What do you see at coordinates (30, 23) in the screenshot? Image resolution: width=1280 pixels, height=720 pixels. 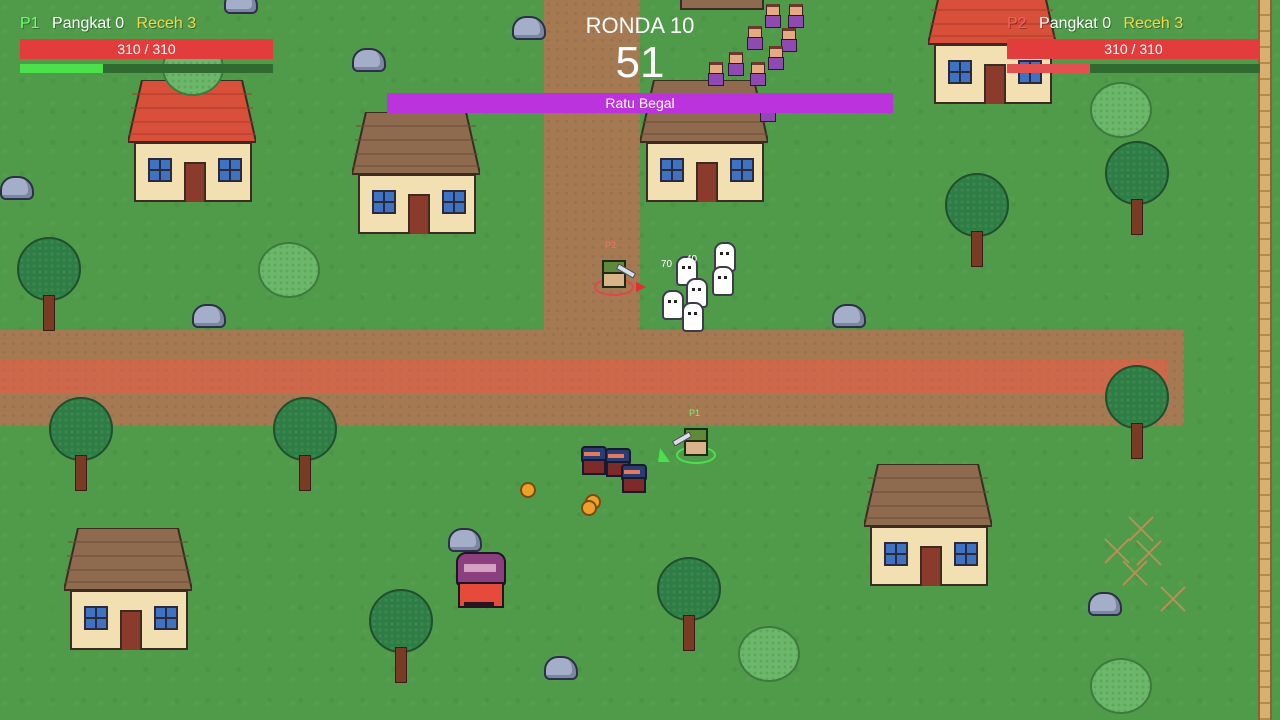 I see `p1-tag: P1` at bounding box center [30, 23].